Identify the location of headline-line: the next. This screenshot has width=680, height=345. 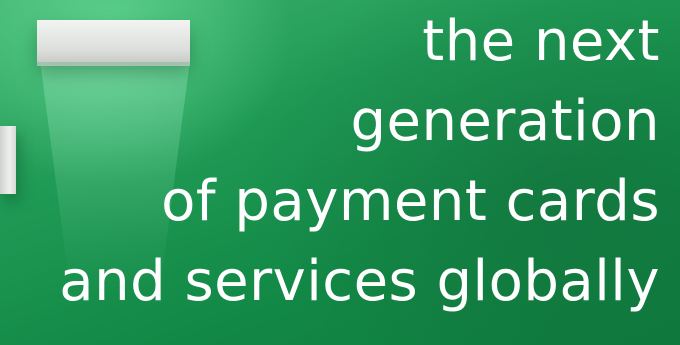
(541, 41).